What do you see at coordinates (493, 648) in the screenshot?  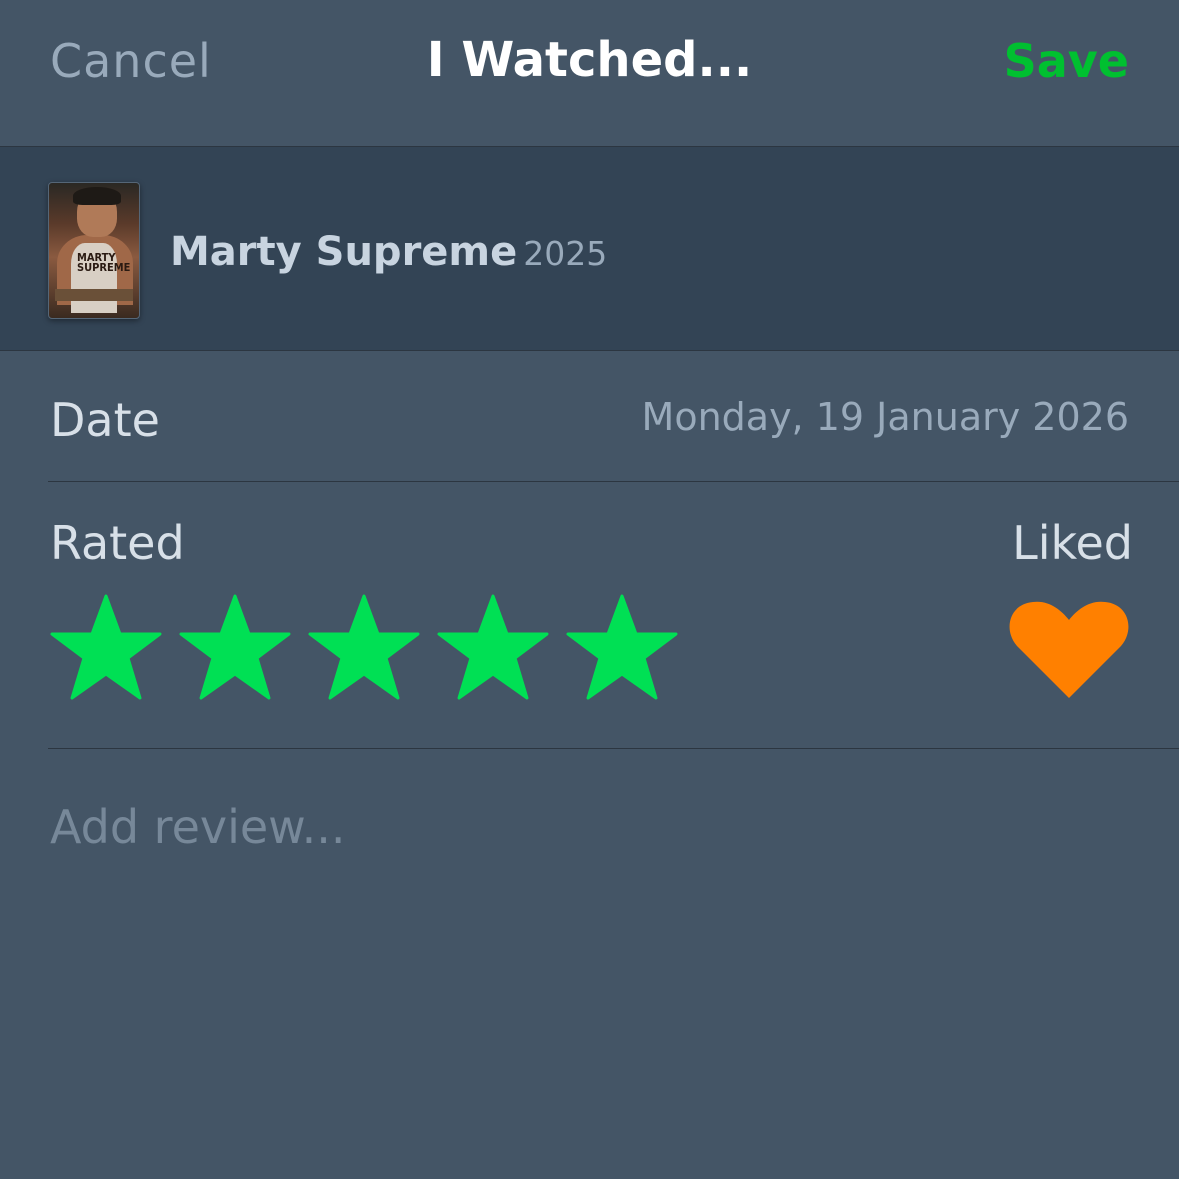 I see `star-4-icon` at bounding box center [493, 648].